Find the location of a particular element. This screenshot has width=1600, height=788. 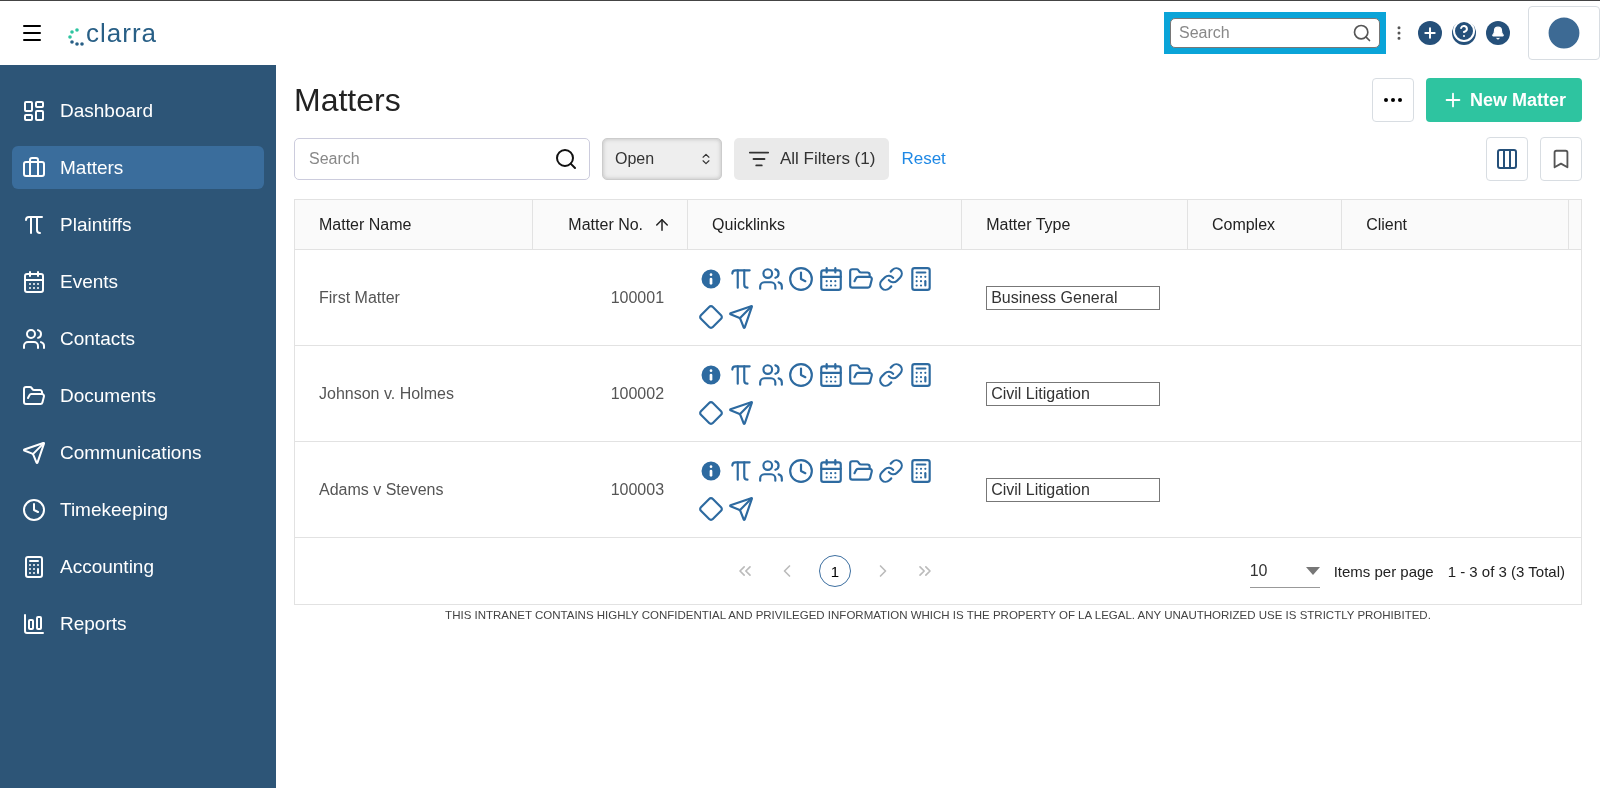

search-field: Search is located at coordinates (1275, 33).